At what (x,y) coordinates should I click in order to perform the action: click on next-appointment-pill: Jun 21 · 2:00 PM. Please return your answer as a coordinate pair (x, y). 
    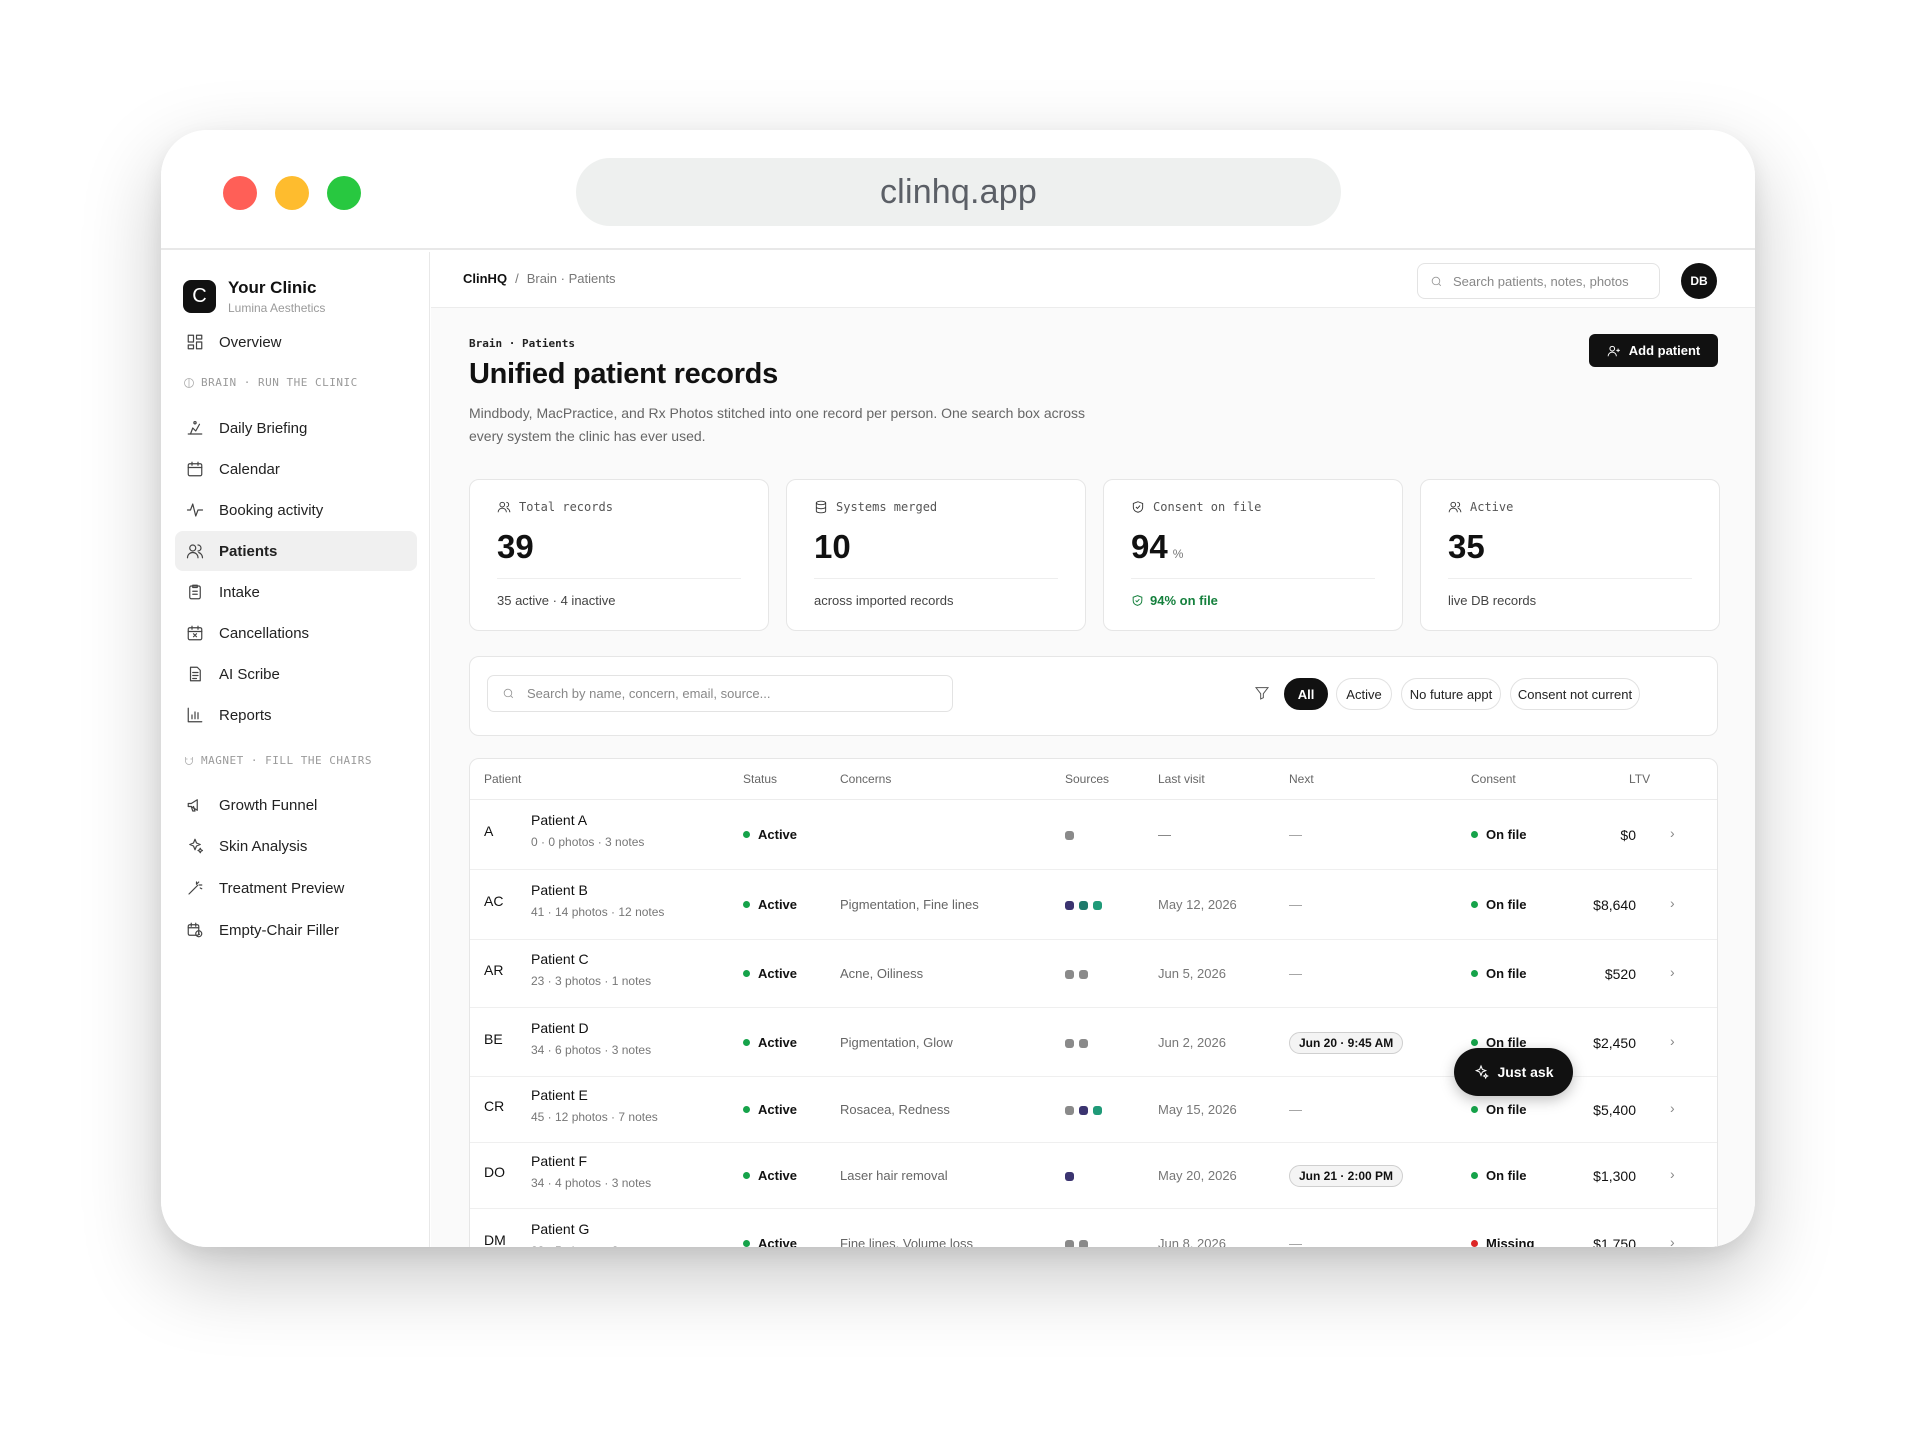
    Looking at the image, I should click on (1346, 1176).